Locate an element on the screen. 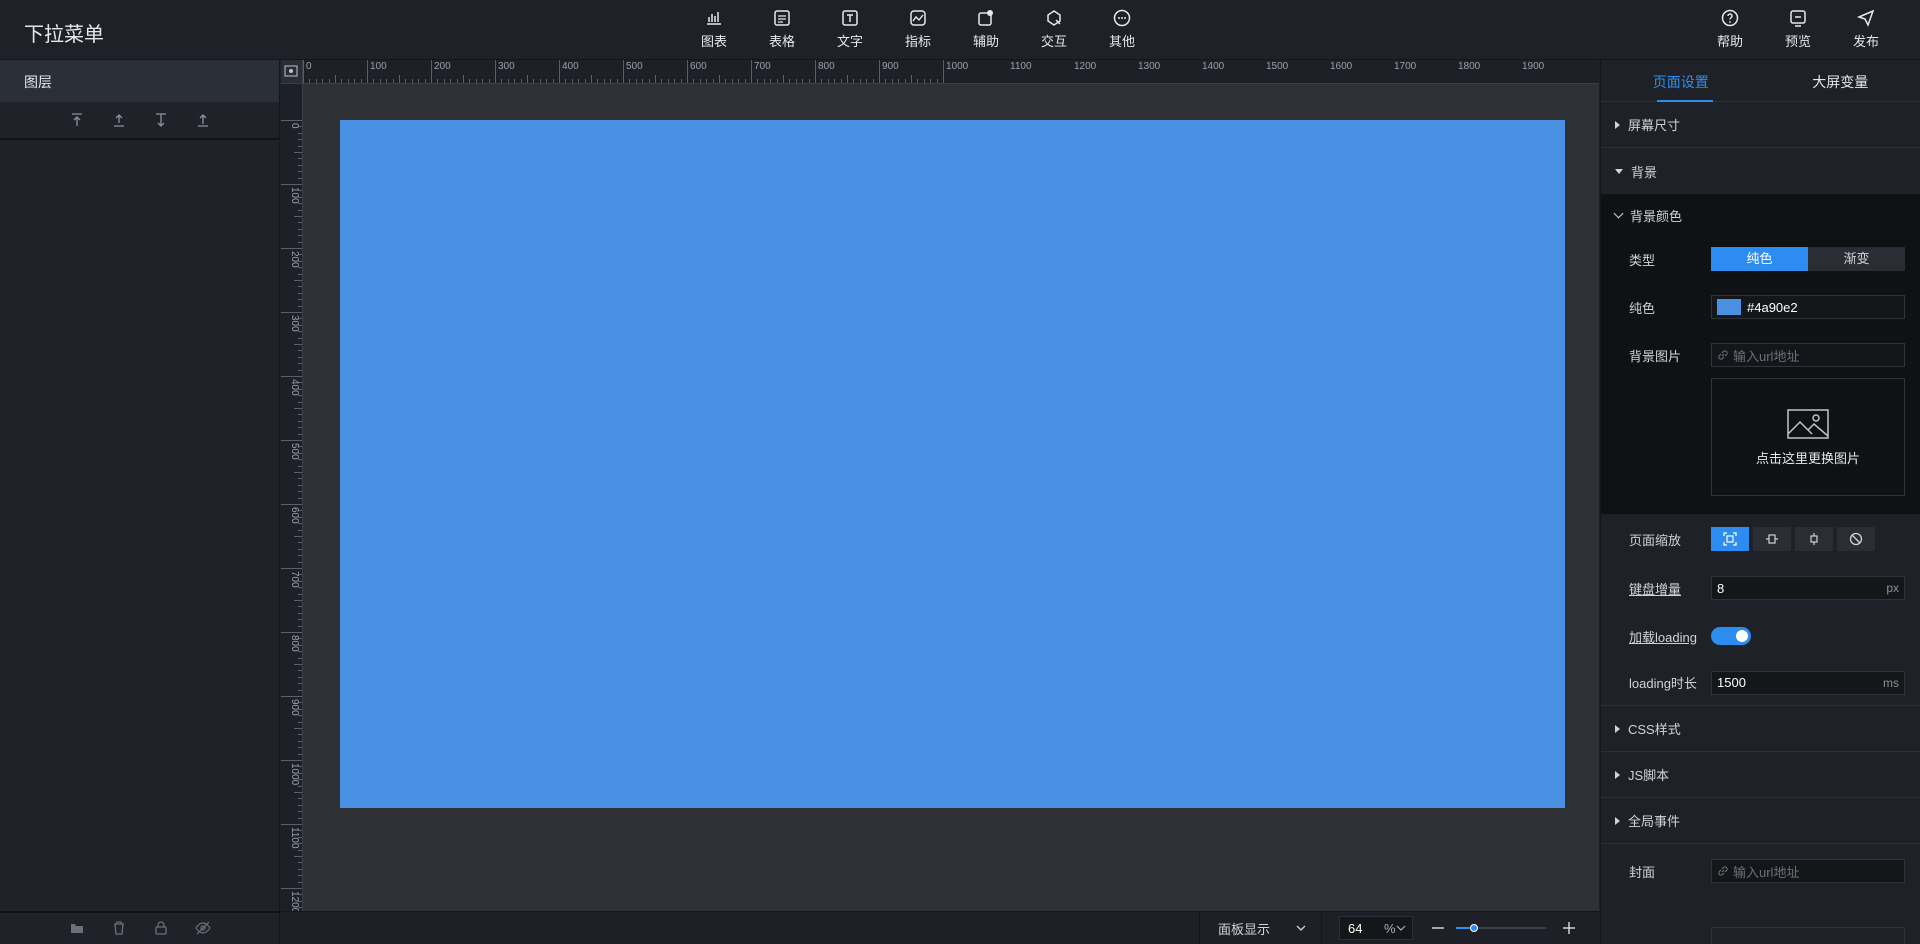 The width and height of the screenshot is (1920, 944). vertical-ruler: 0100200300400500600700800900100011001200 is located at coordinates (292, 497).